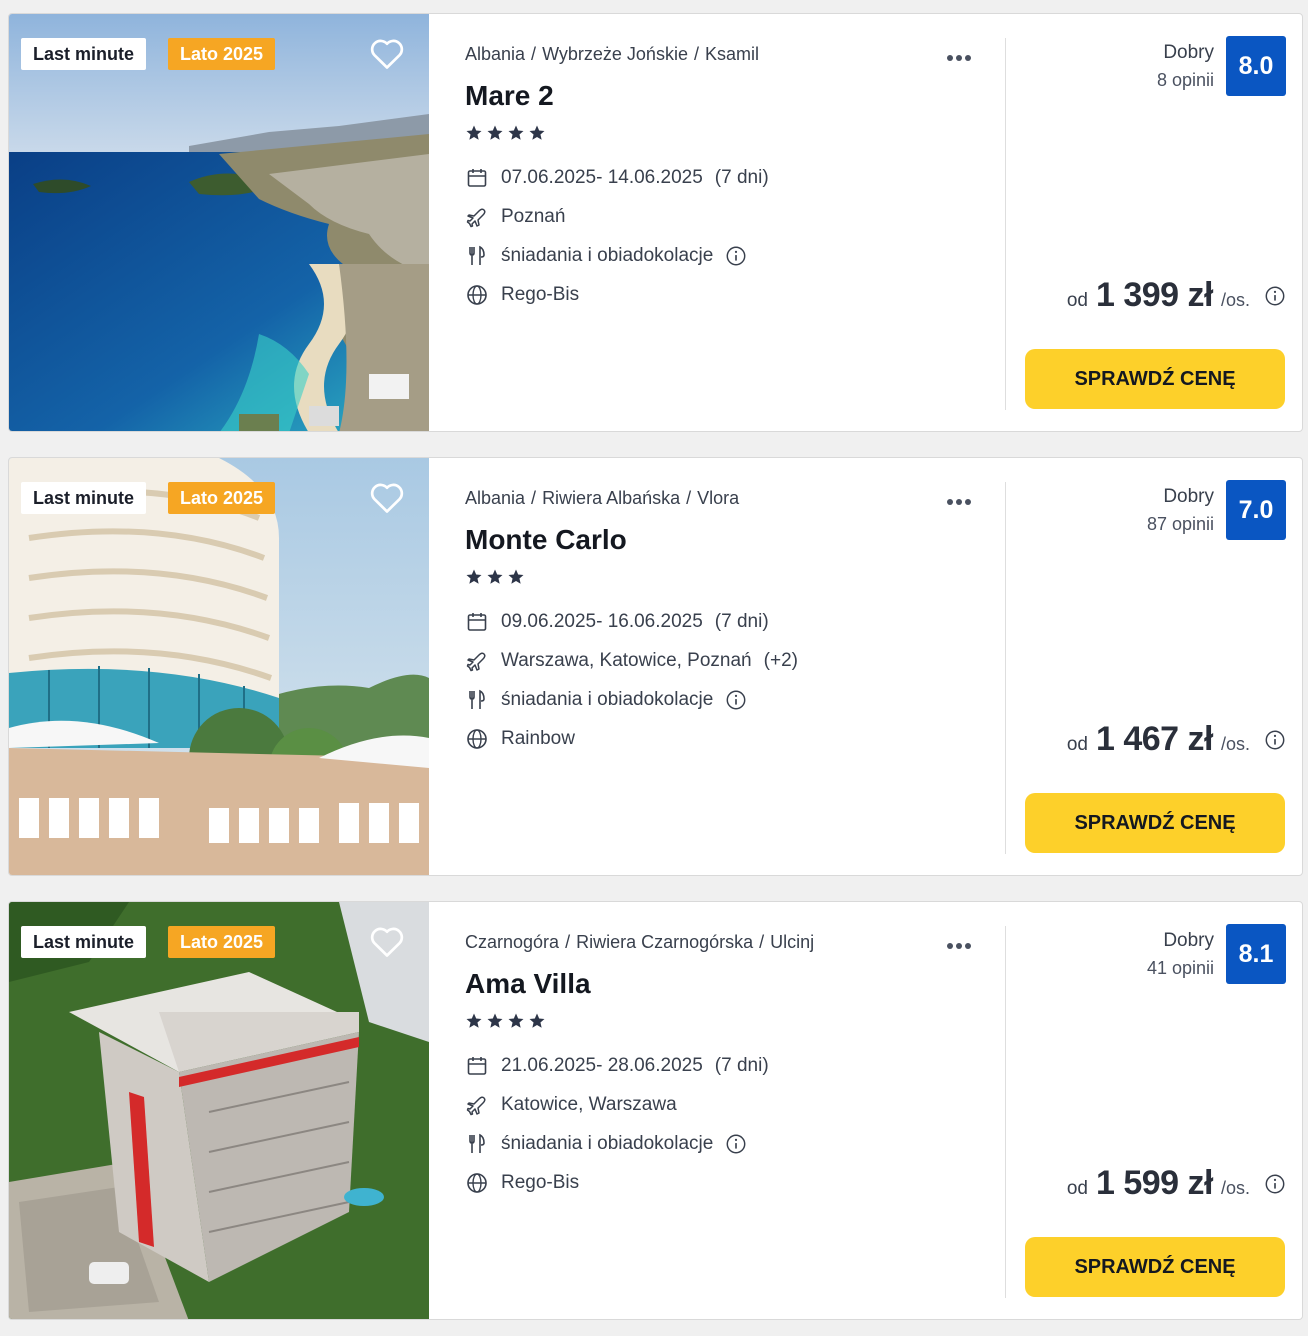 The width and height of the screenshot is (1308, 1336). Describe the element at coordinates (477, 700) in the screenshot. I see `cutlery-icon` at that location.